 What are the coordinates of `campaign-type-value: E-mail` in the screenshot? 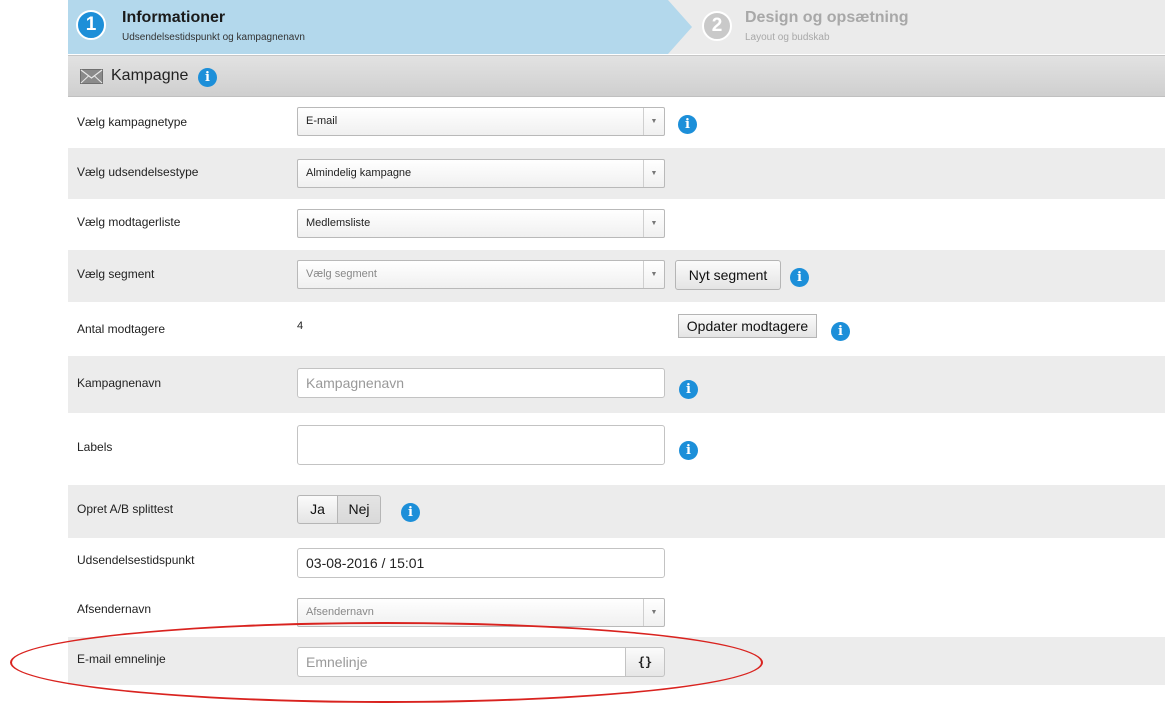 It's located at (322, 121).